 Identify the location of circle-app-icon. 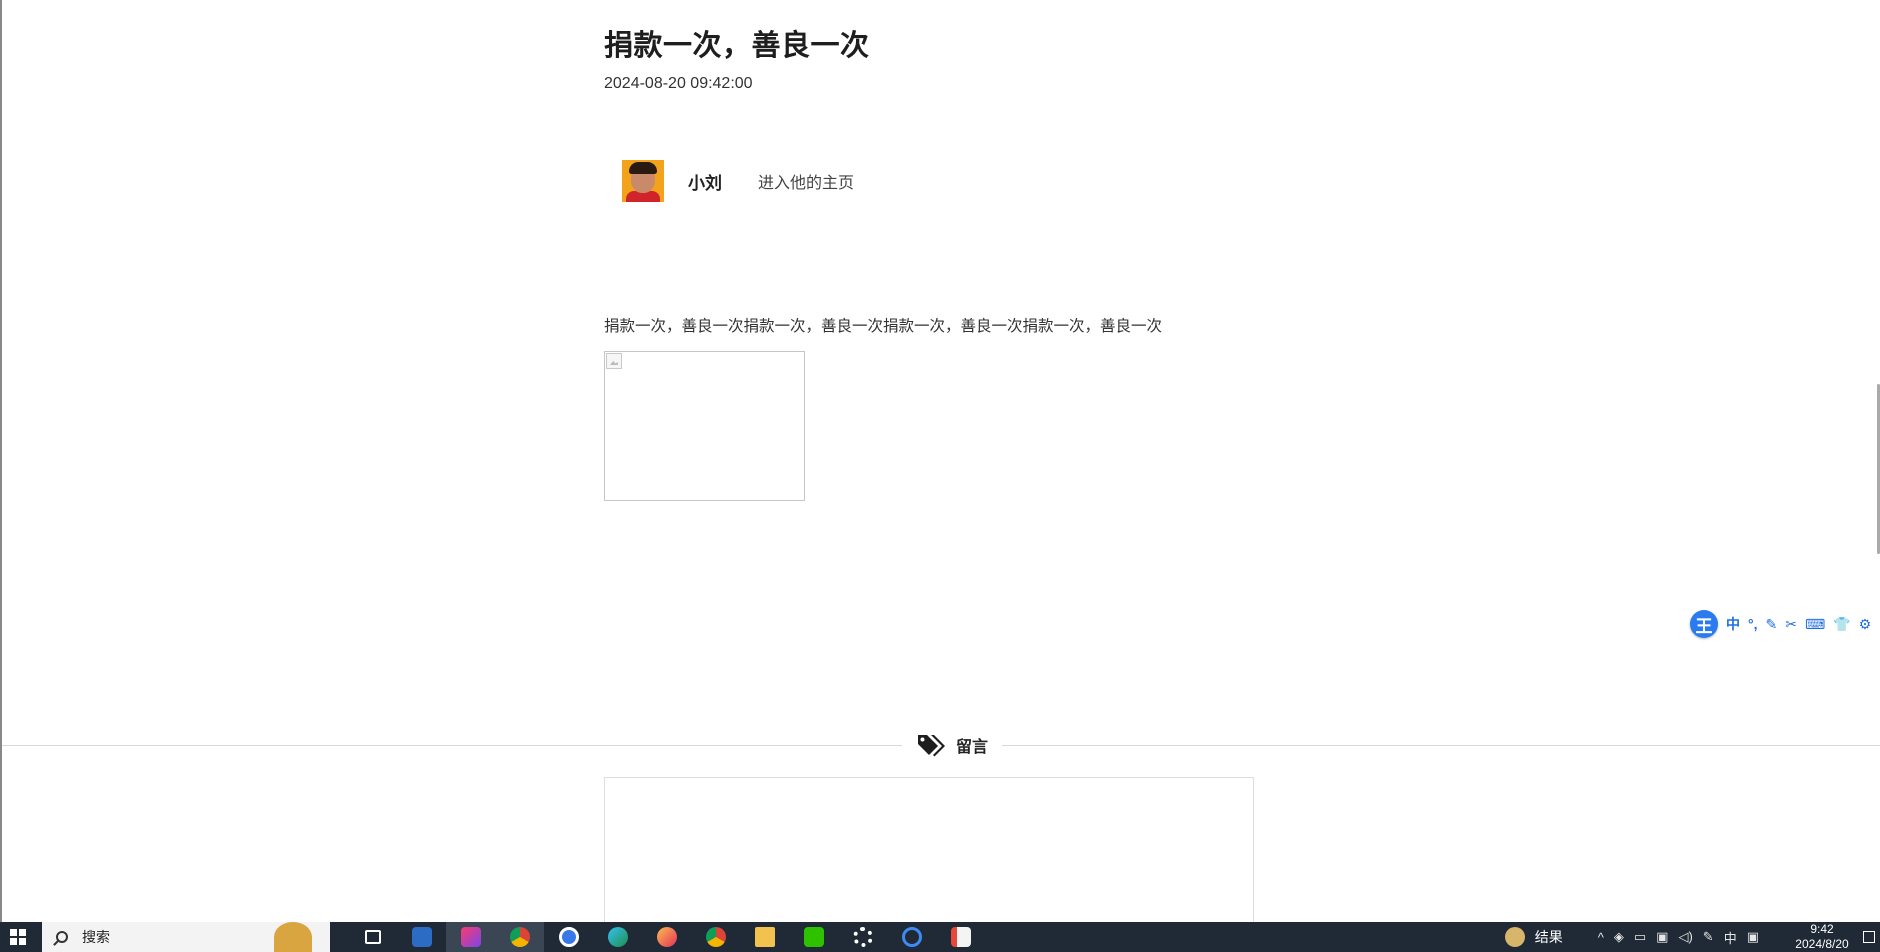
(568, 937).